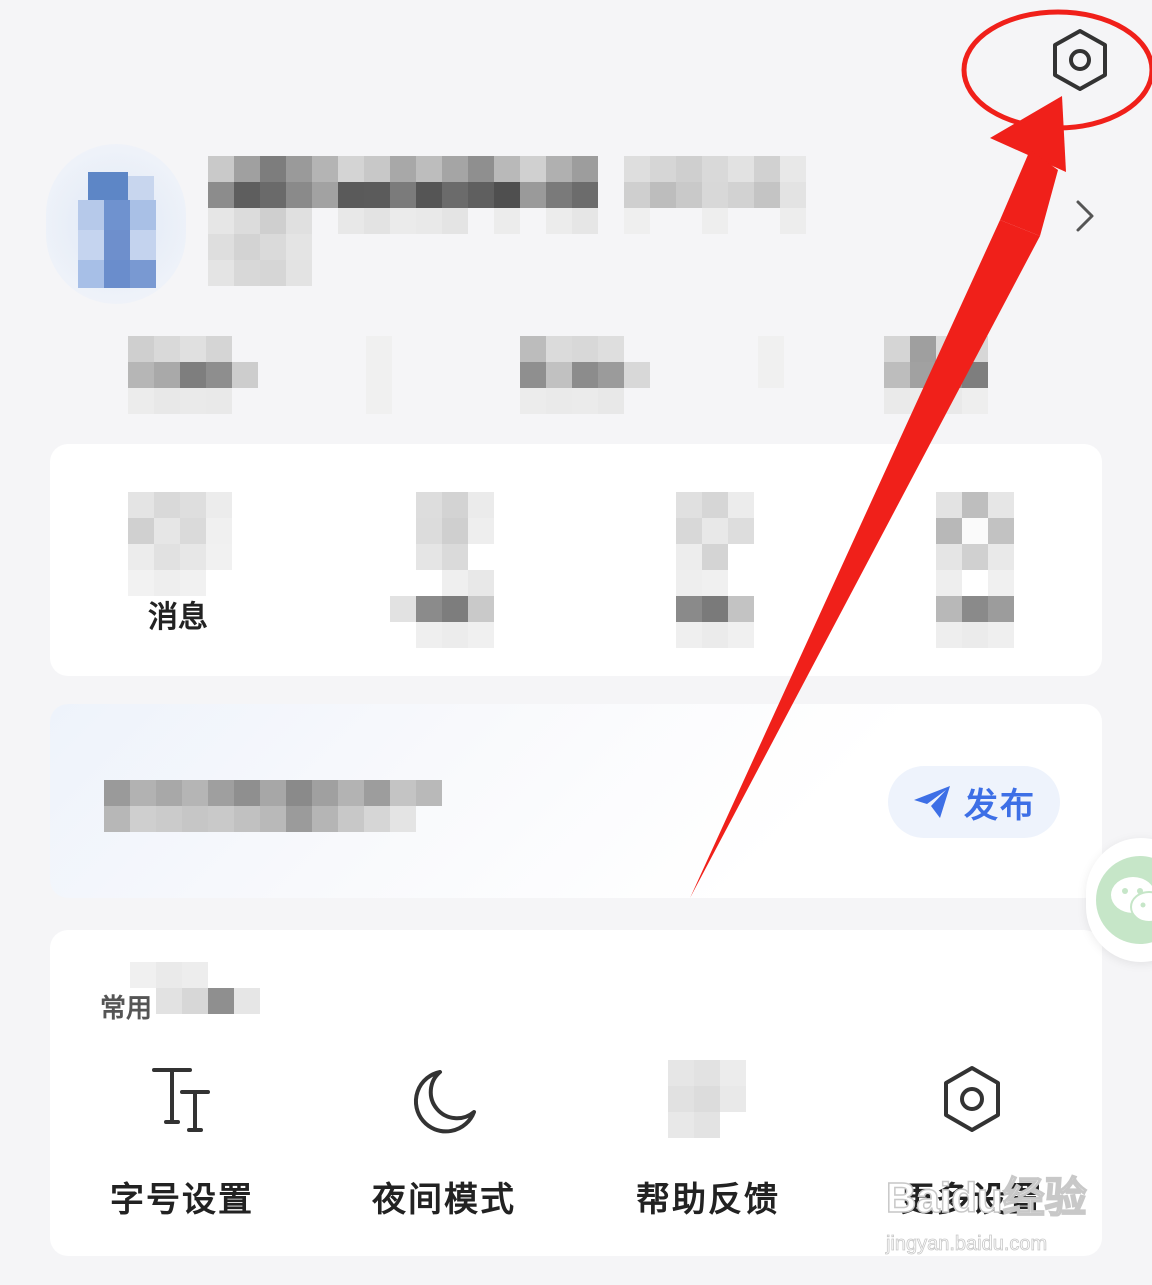 Image resolution: width=1152 pixels, height=1285 pixels. What do you see at coordinates (708, 1145) in the screenshot?
I see `tool-help-feedback: 帮助反馈` at bounding box center [708, 1145].